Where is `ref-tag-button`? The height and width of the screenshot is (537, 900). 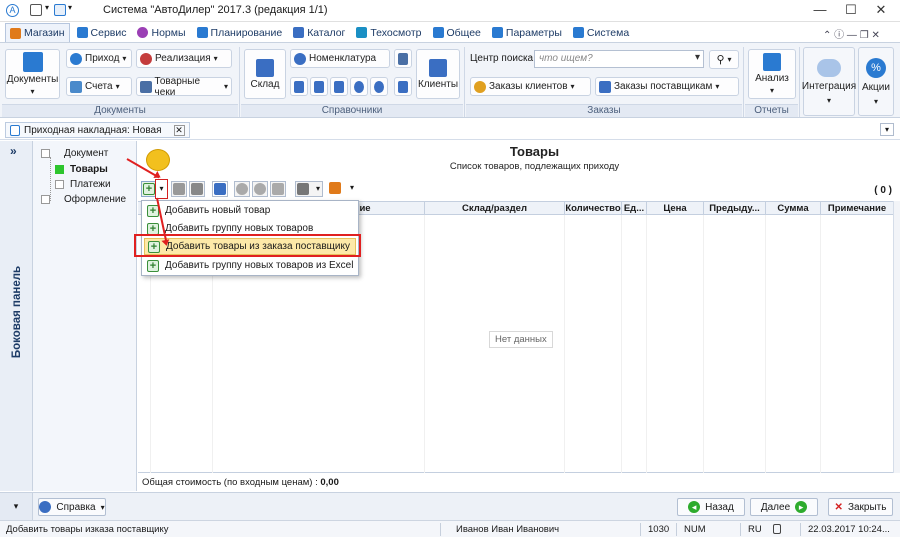
ref-tag-button is located at coordinates (299, 86).